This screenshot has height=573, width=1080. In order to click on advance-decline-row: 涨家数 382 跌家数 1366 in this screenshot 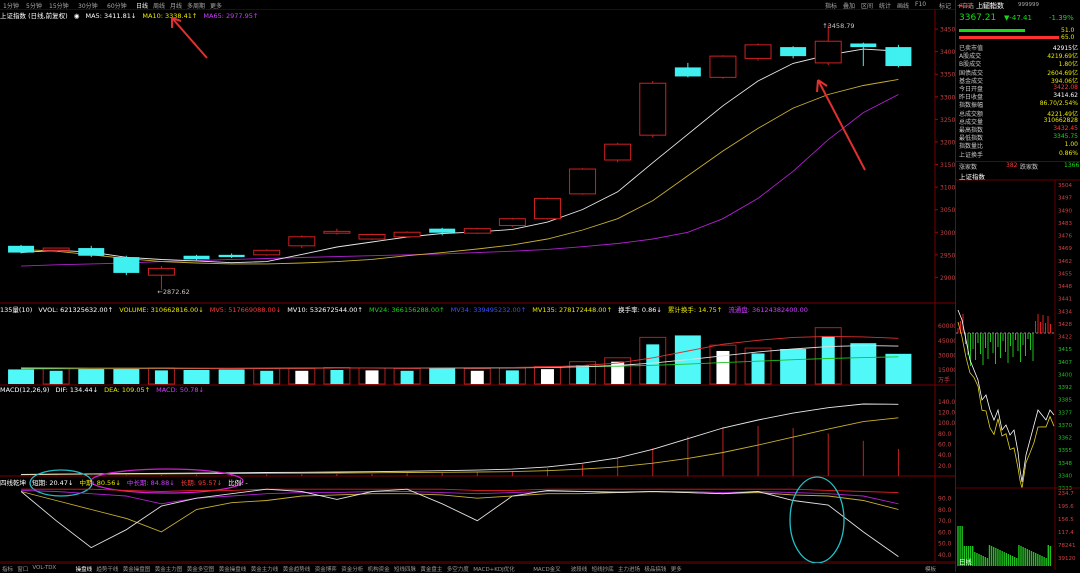, I will do `click(1018, 166)`.